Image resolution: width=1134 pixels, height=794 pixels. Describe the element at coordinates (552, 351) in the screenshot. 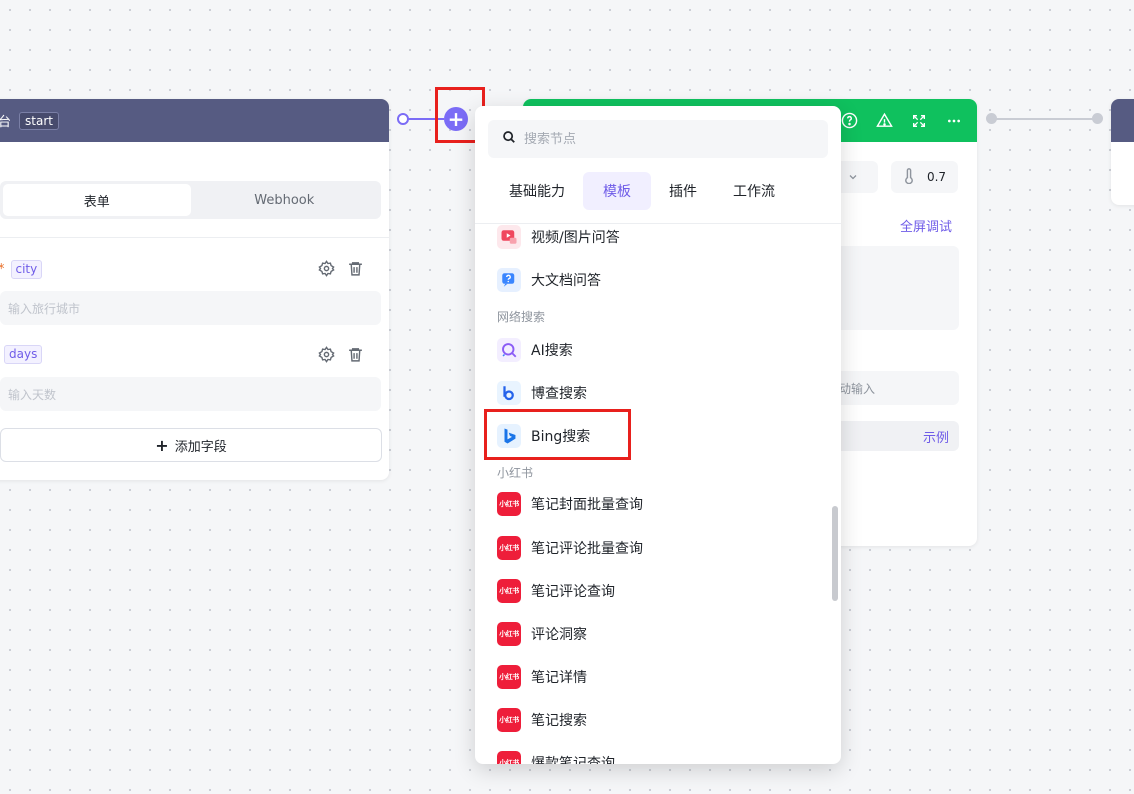

I see `list-item-label: AI搜索` at that location.